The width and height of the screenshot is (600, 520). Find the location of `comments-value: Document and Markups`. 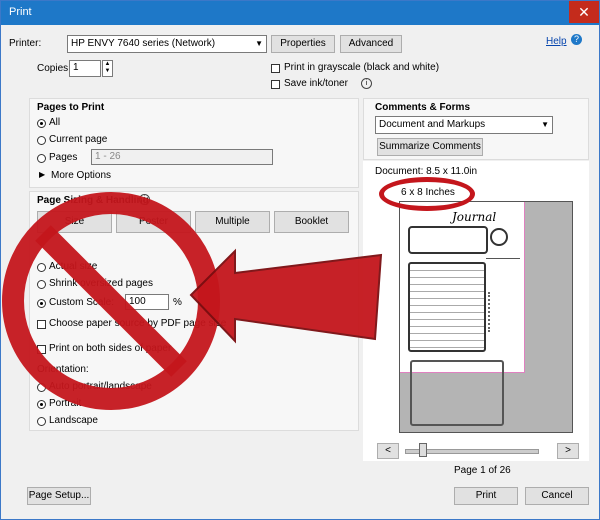

comments-value: Document and Markups is located at coordinates (432, 124).